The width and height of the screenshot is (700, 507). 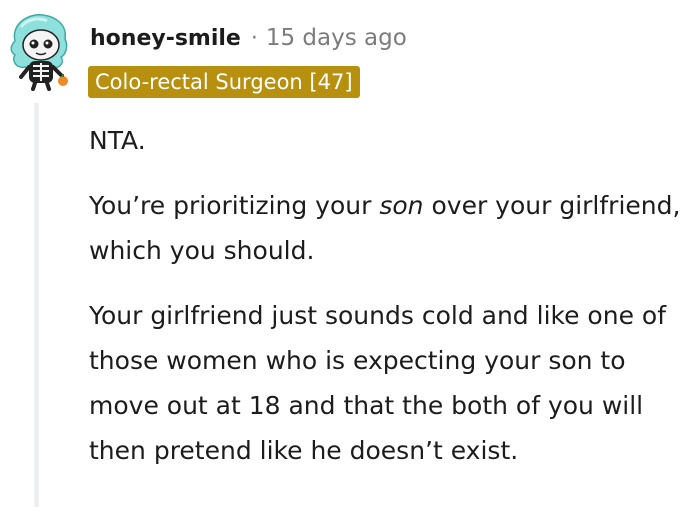 I want to click on comment-timestamp: 15 days ago, so click(x=336, y=38).